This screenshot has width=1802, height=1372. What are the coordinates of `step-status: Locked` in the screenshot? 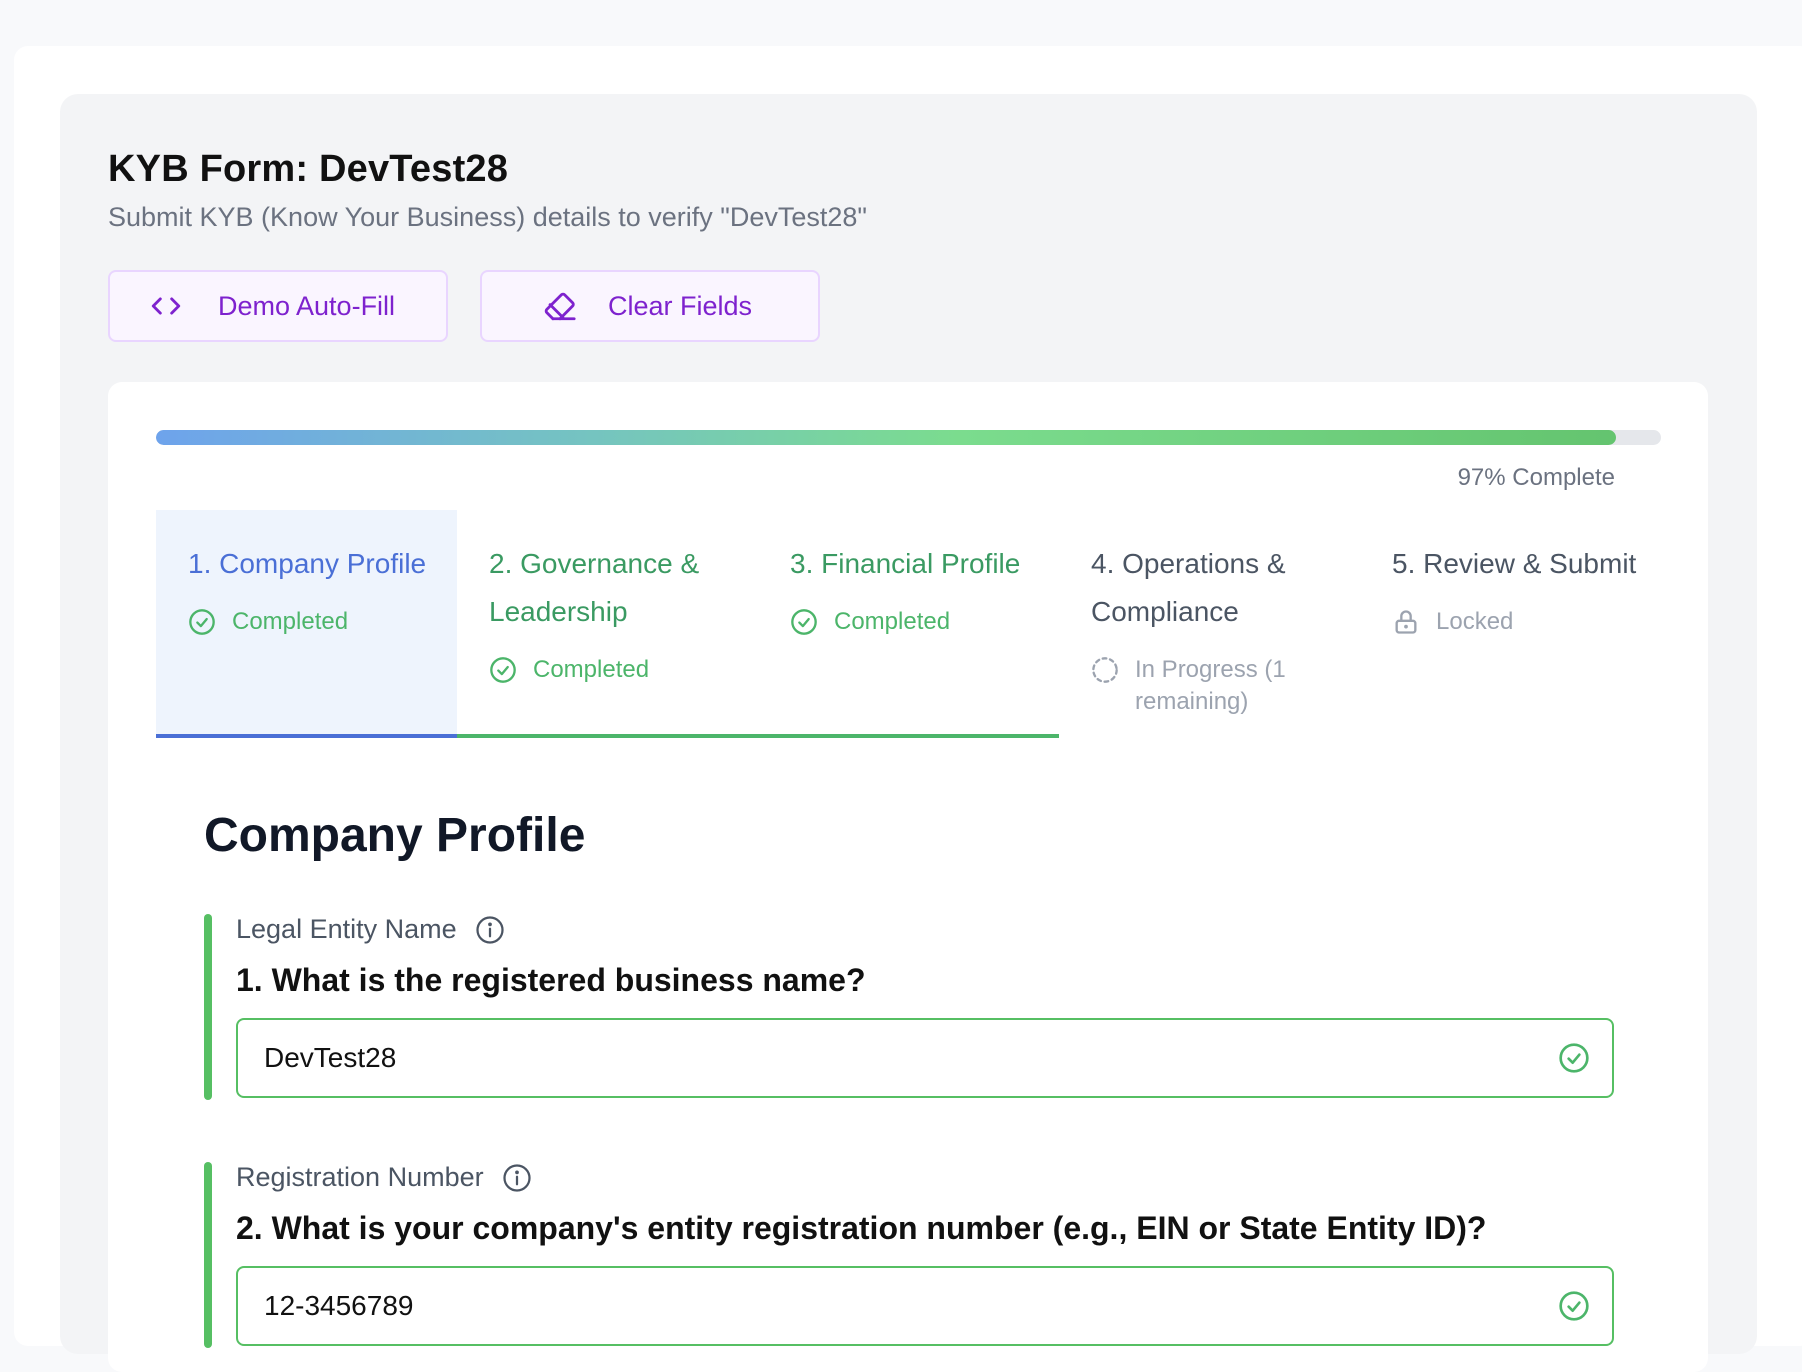 It's located at (1475, 621).